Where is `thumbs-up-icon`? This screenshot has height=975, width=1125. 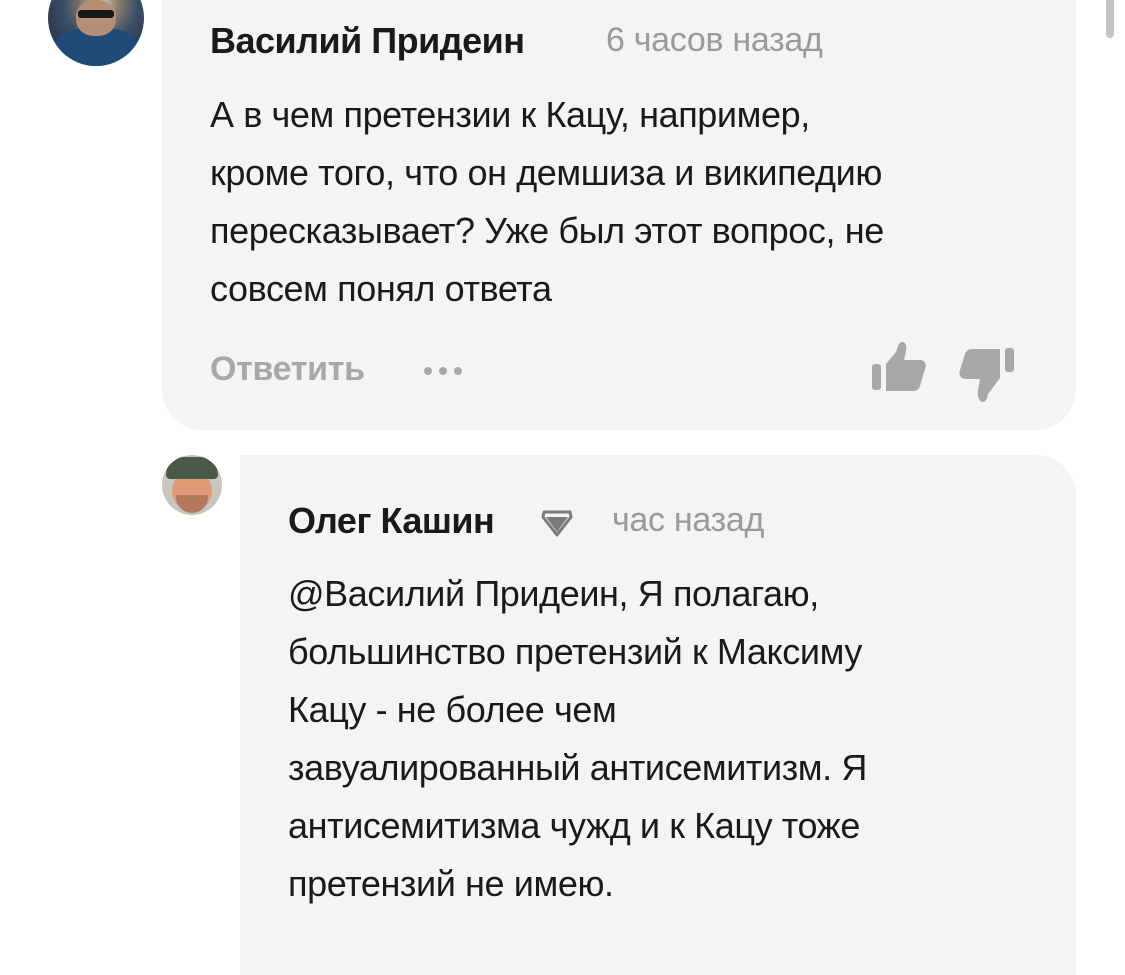 thumbs-up-icon is located at coordinates (898, 368).